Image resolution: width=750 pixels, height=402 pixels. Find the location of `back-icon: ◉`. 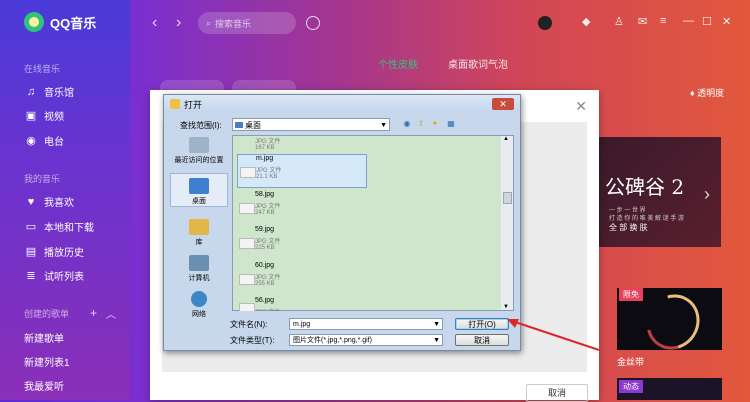

back-icon: ◉ is located at coordinates (407, 124).